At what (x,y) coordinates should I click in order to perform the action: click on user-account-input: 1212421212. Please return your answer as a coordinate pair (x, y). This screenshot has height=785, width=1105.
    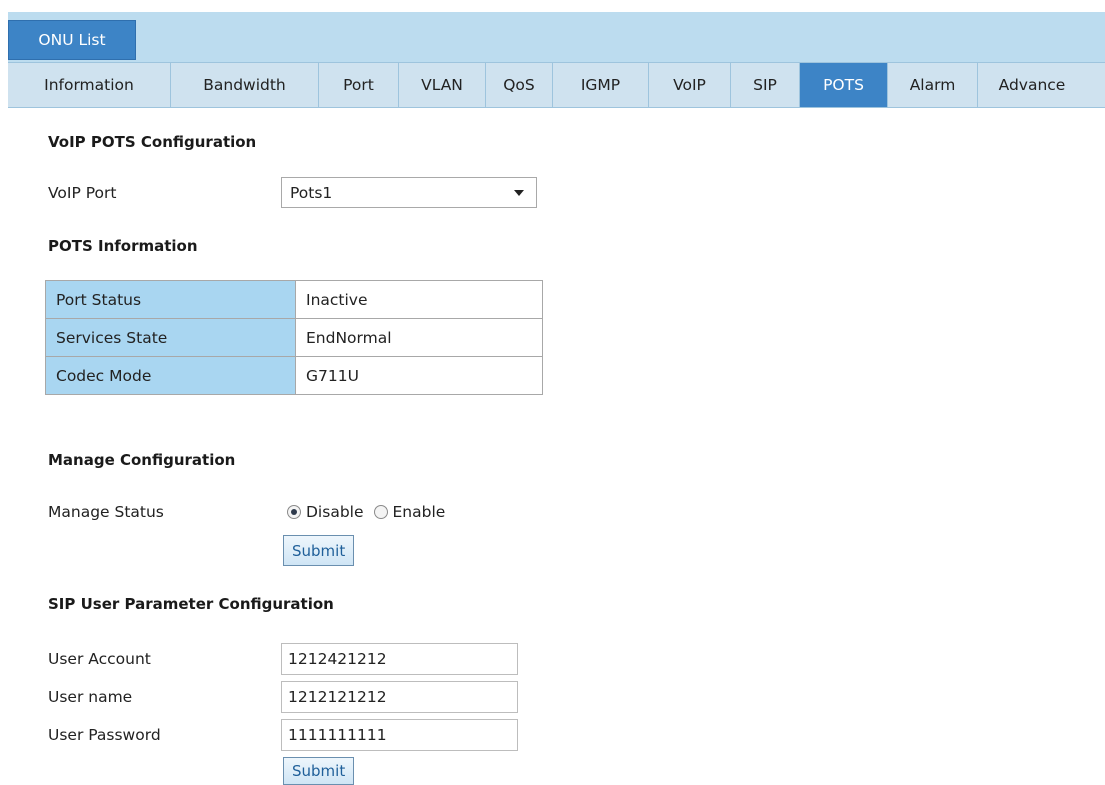
    Looking at the image, I should click on (399, 659).